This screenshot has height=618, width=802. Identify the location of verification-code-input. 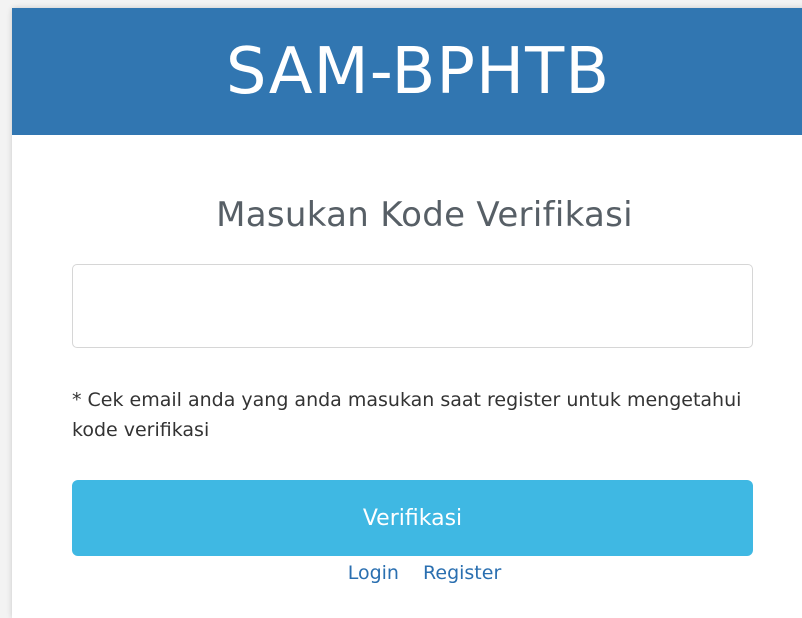
(412, 306).